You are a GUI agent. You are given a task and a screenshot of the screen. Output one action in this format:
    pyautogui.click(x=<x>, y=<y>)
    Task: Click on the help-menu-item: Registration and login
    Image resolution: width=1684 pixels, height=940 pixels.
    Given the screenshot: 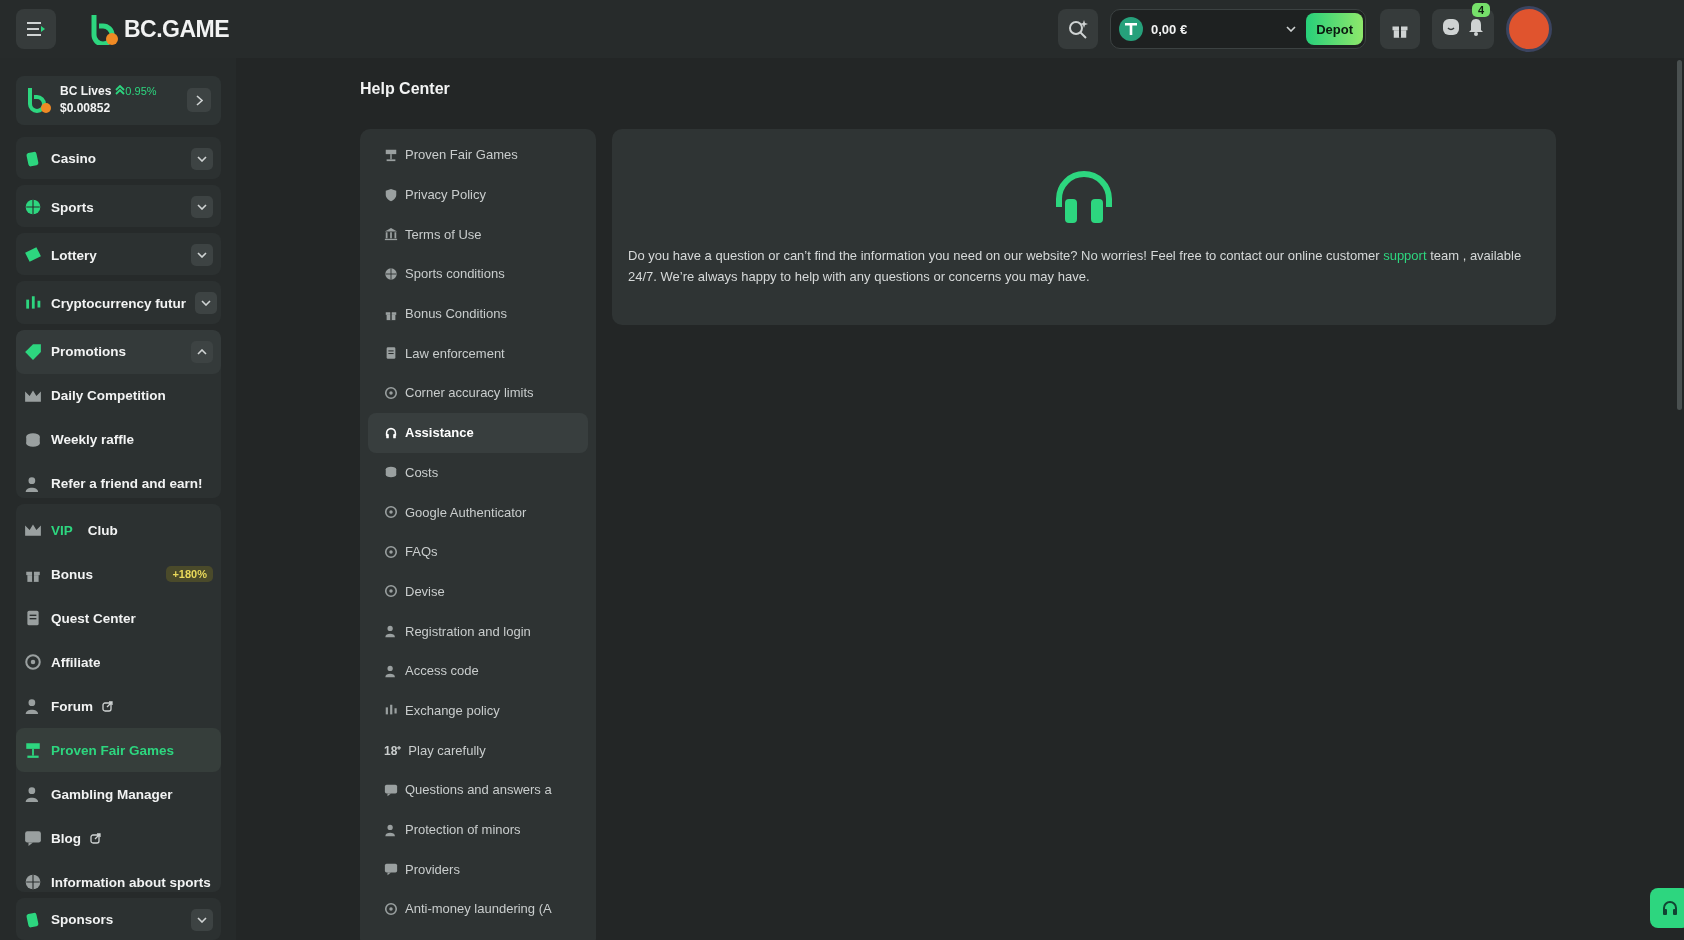 What is the action you would take?
    pyautogui.click(x=478, y=631)
    